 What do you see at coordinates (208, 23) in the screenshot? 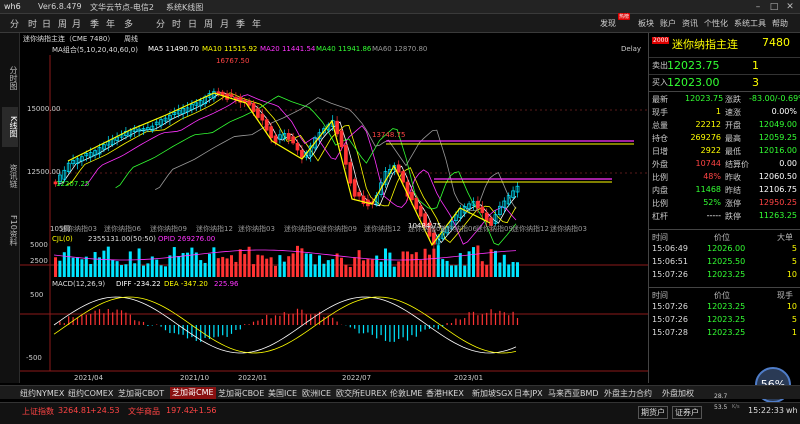
I see `toolbar-period-11: 周` at bounding box center [208, 23].